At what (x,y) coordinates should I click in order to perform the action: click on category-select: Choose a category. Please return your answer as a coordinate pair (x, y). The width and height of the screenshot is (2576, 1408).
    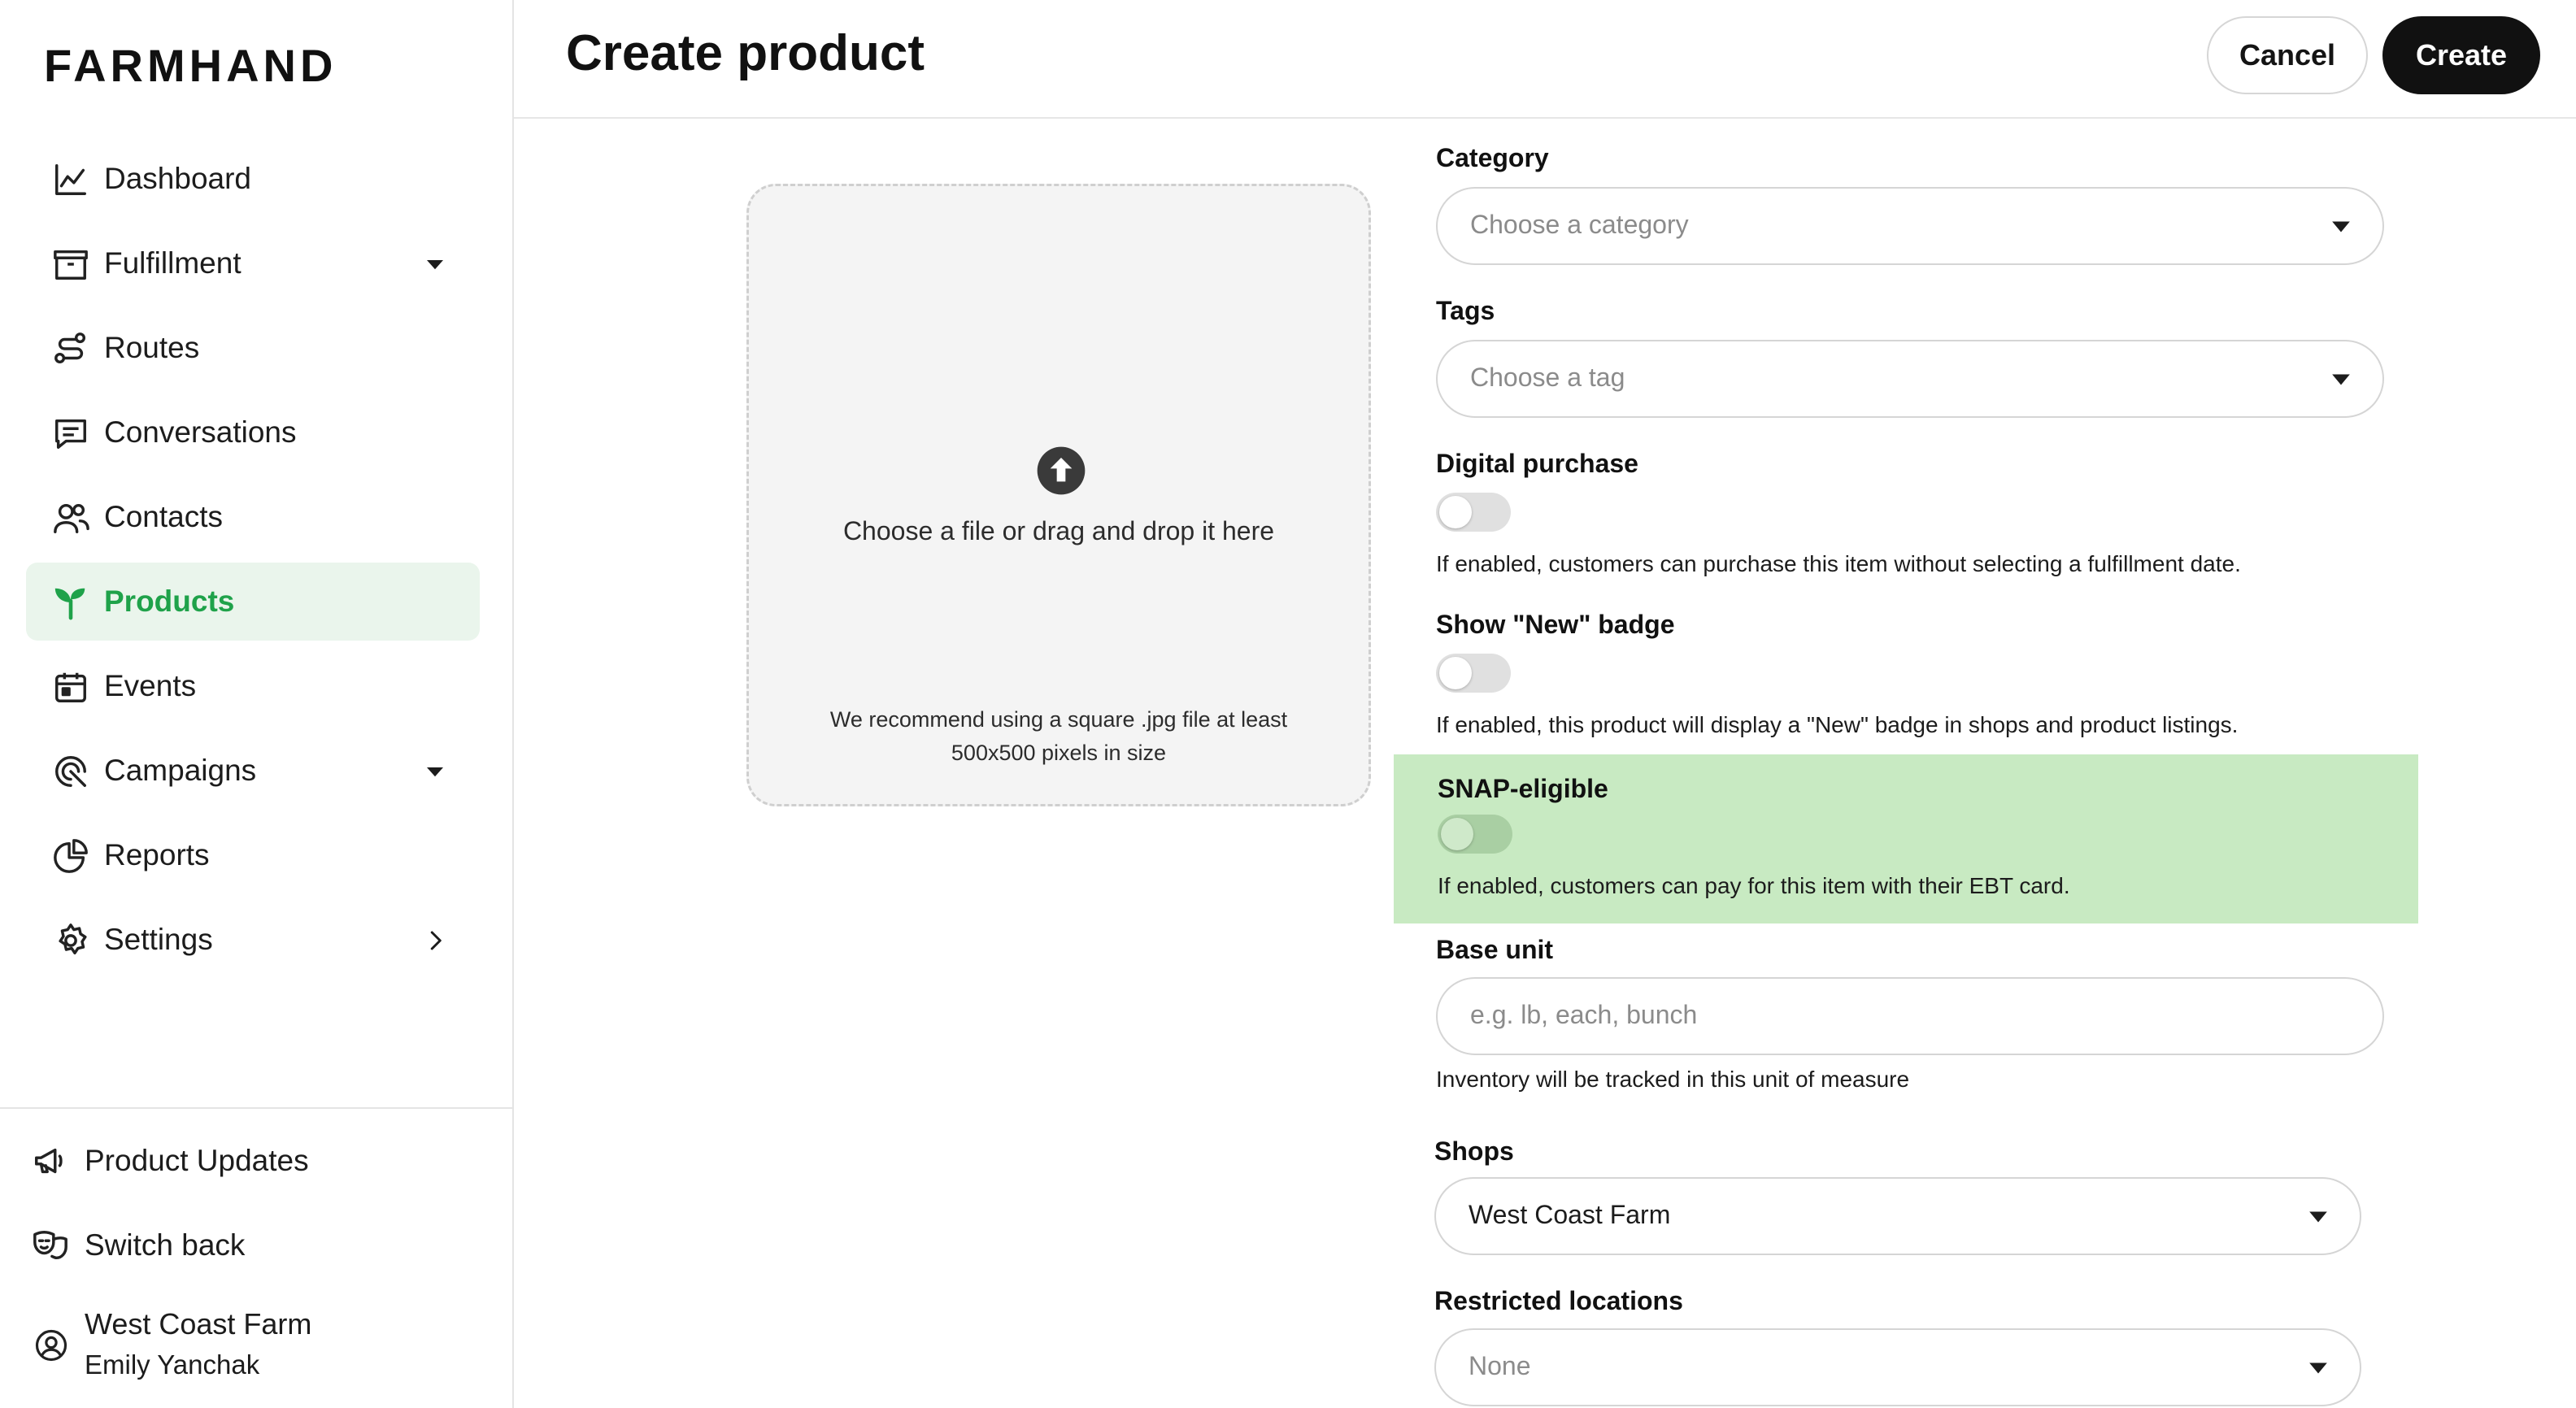
    Looking at the image, I should click on (1910, 226).